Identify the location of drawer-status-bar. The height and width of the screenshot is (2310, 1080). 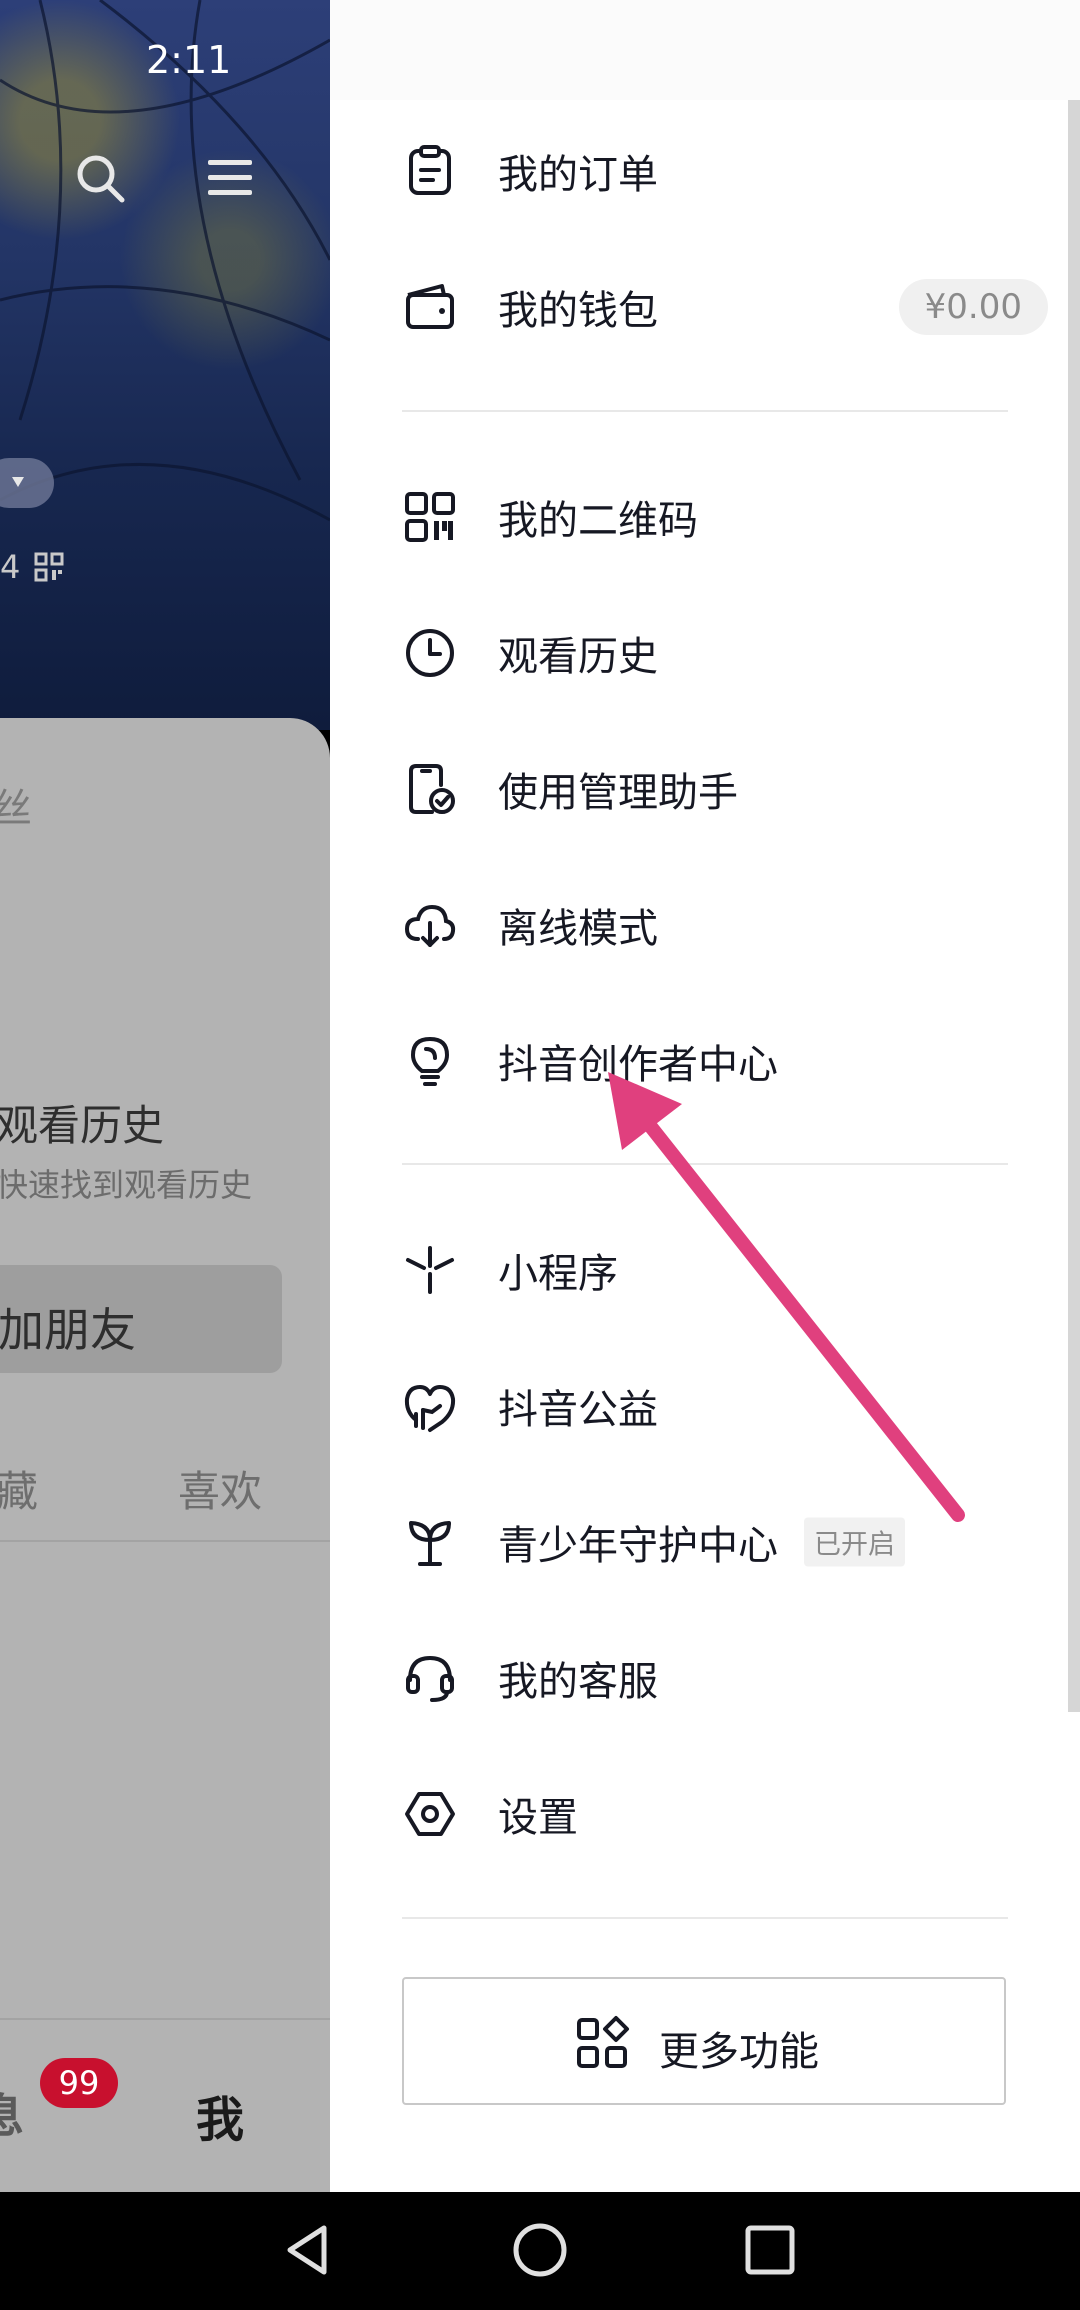
(705, 50).